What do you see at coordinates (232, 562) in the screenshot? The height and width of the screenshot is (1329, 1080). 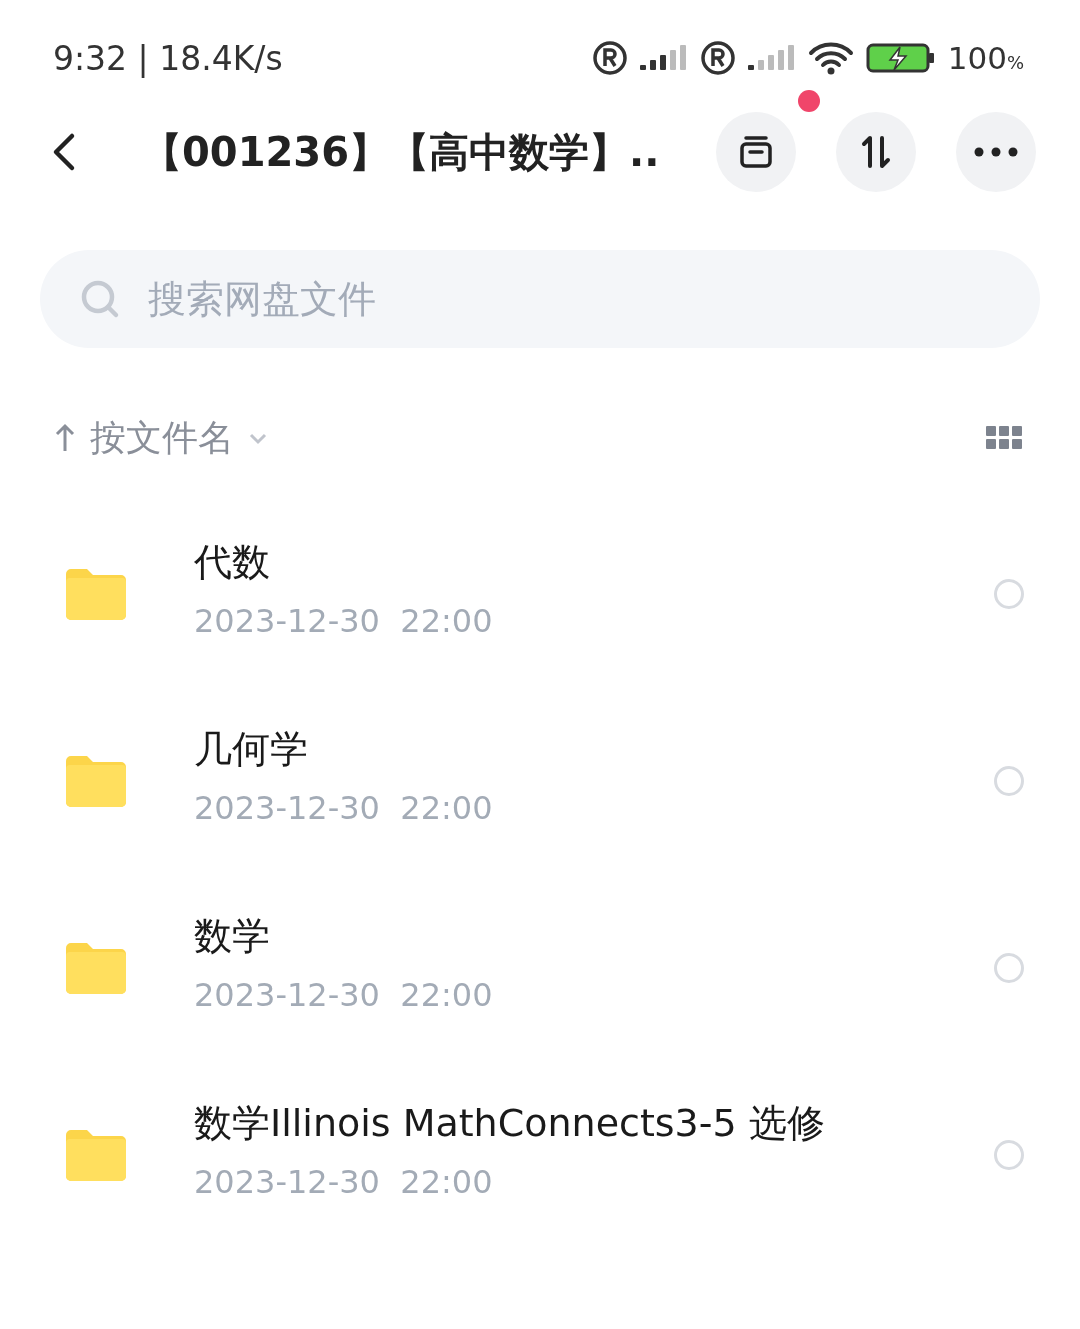 I see `file-name: 代数` at bounding box center [232, 562].